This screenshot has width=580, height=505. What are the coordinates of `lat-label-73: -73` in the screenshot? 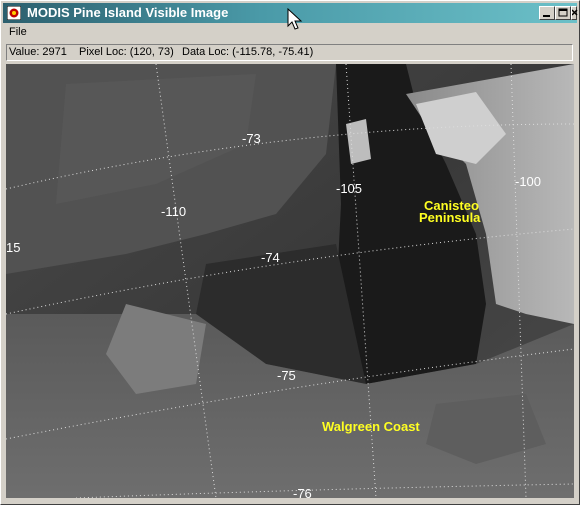 It's located at (251, 138).